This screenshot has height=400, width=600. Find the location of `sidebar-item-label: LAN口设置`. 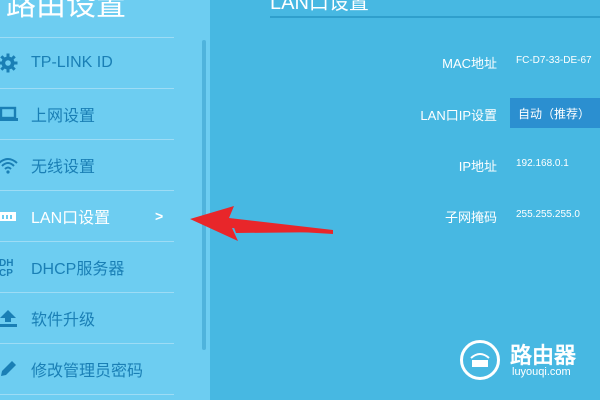

sidebar-item-label: LAN口设置 is located at coordinates (71, 218).